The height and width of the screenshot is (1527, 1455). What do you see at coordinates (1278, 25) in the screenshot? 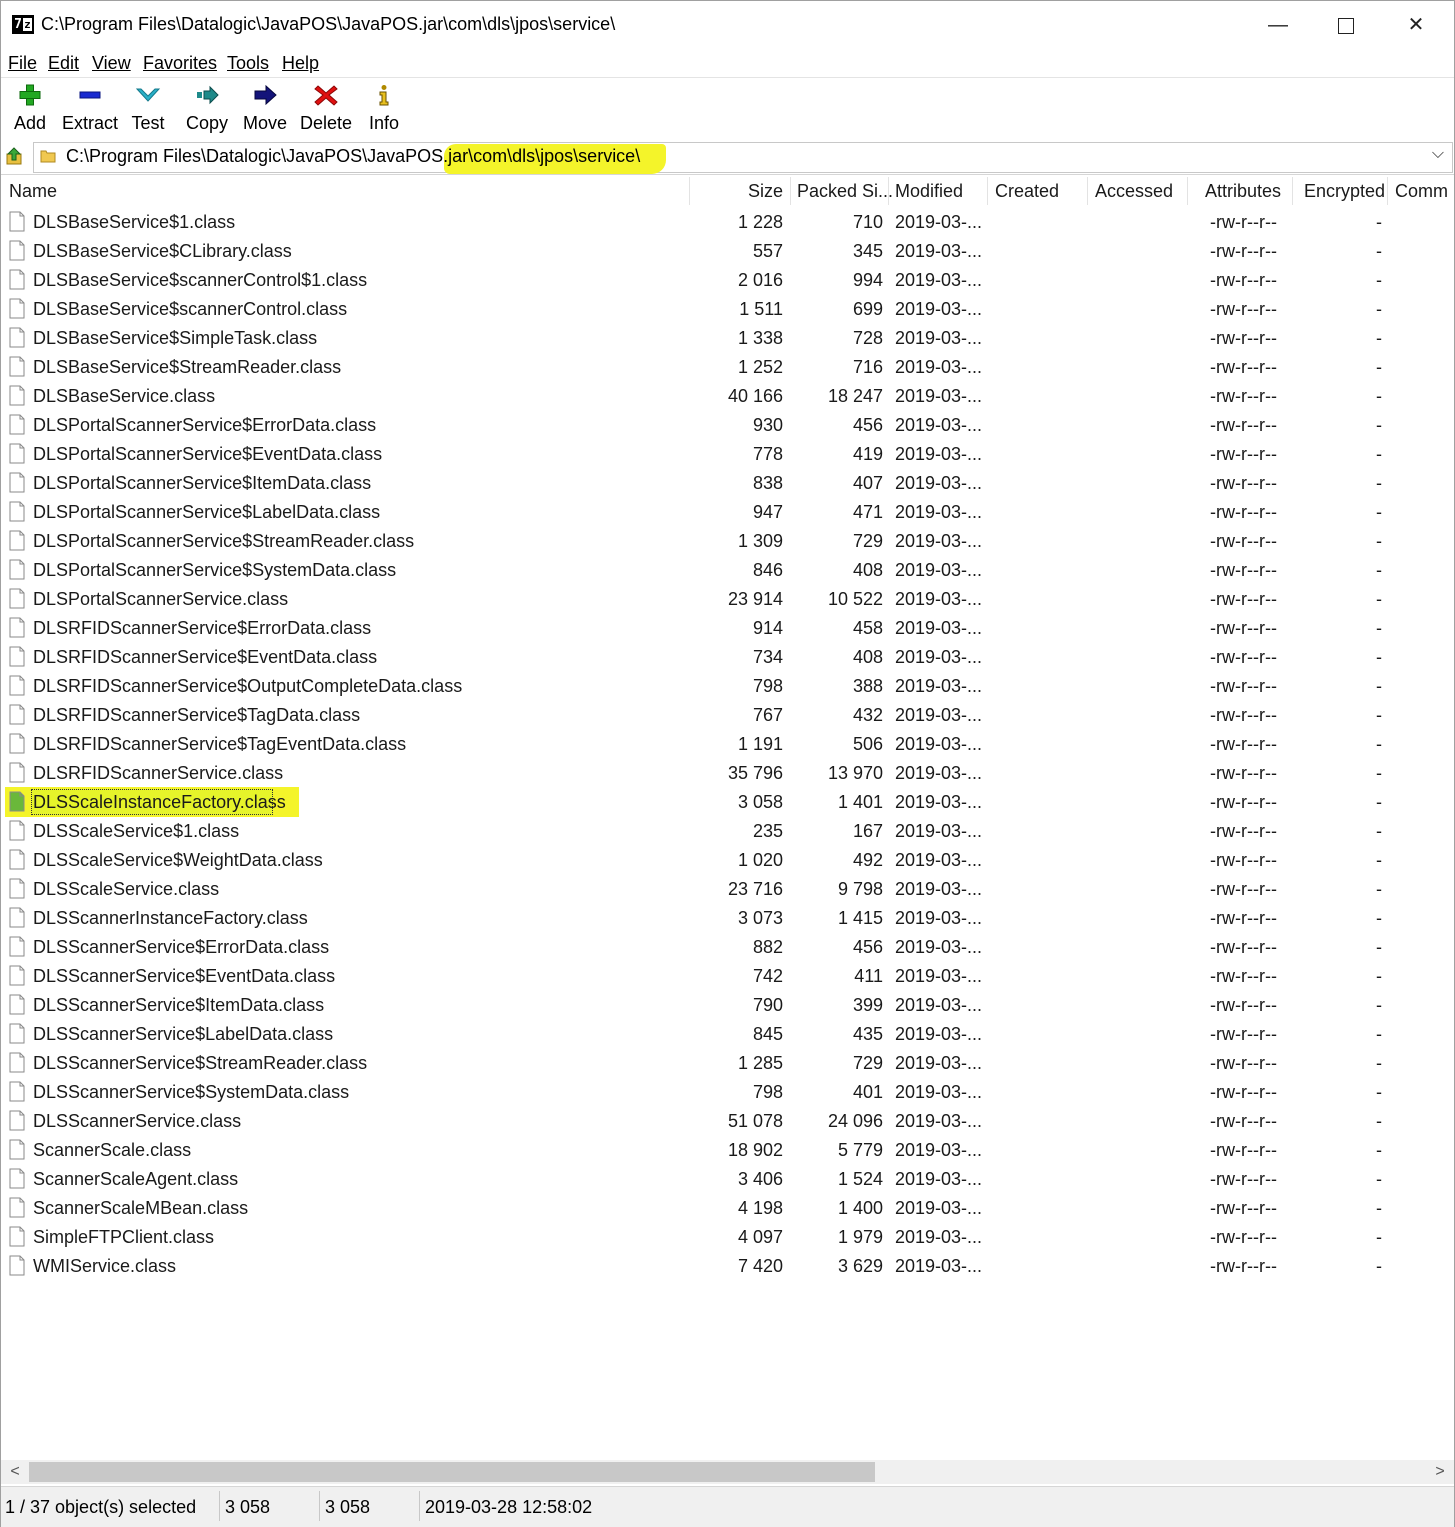
I see `minimize-button: —` at bounding box center [1278, 25].